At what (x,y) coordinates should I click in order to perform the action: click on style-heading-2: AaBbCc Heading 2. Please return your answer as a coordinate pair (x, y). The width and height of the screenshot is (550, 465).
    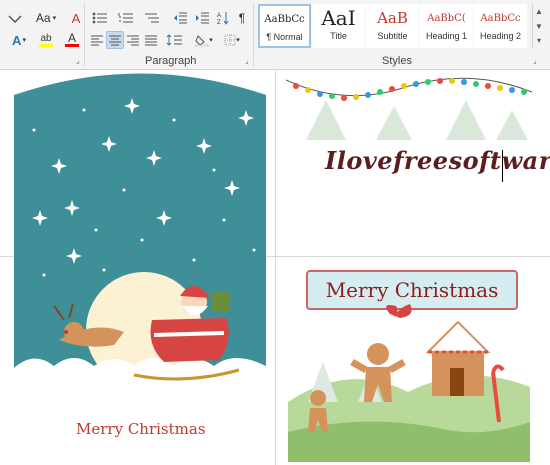
    Looking at the image, I should click on (500, 26).